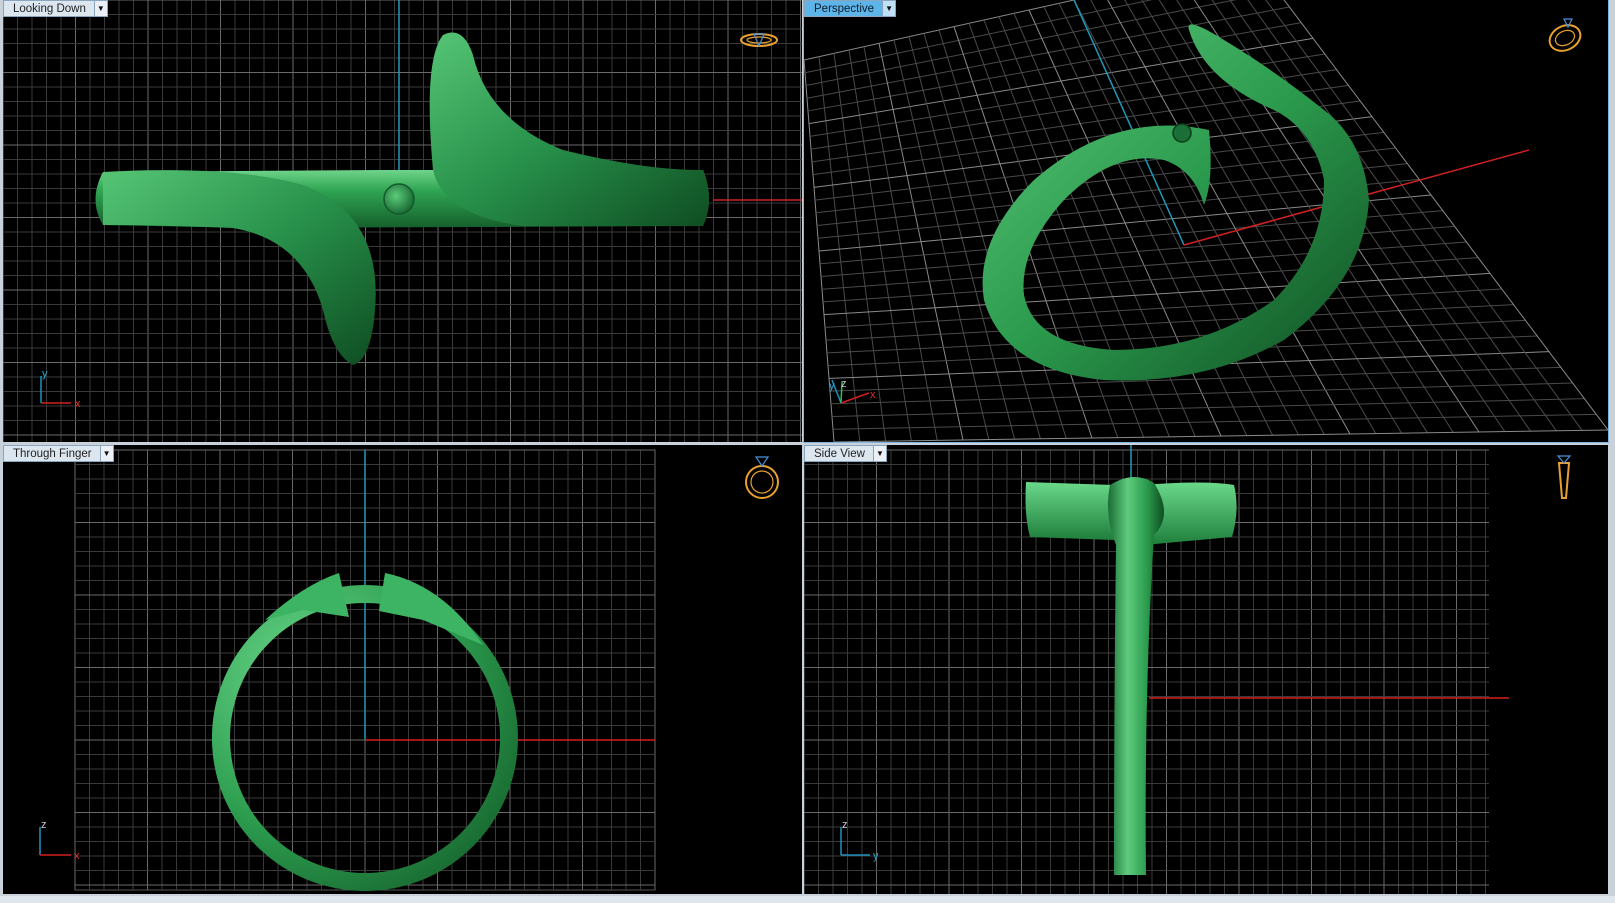 The image size is (1615, 903). What do you see at coordinates (844, 8) in the screenshot?
I see `viewport-title: Perspective` at bounding box center [844, 8].